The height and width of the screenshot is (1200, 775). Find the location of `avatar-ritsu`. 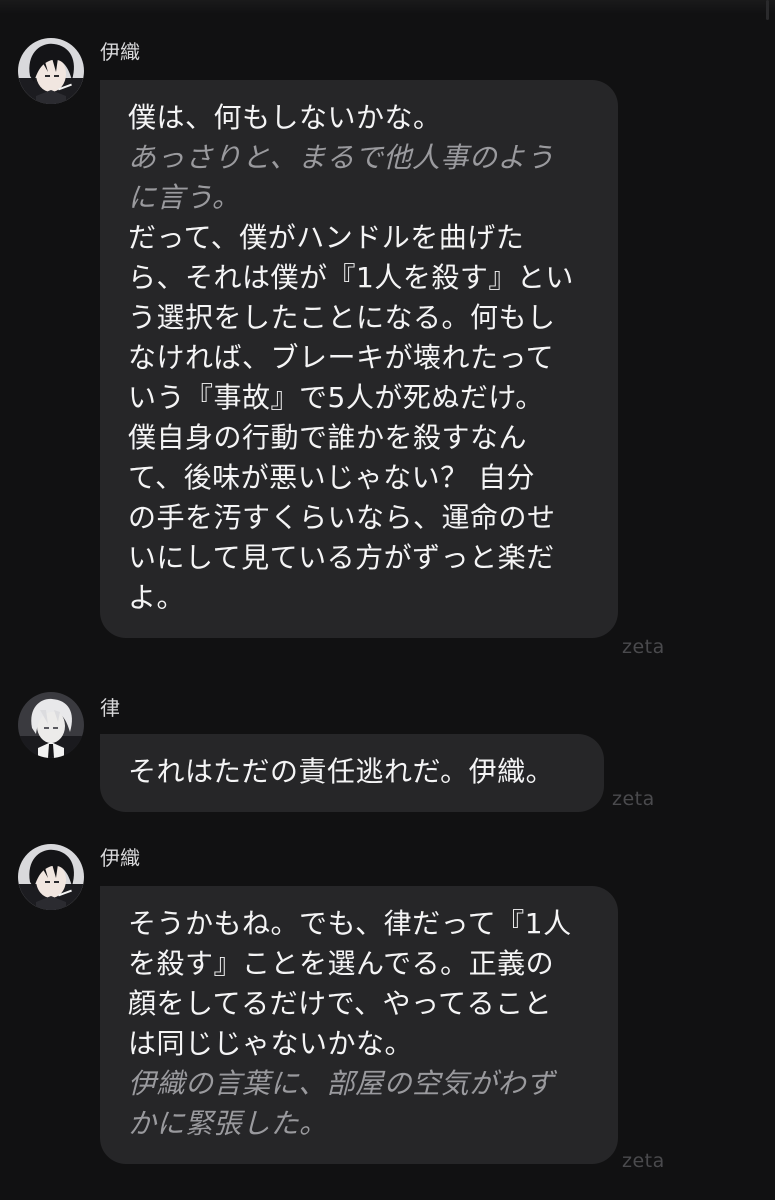

avatar-ritsu is located at coordinates (51, 725).